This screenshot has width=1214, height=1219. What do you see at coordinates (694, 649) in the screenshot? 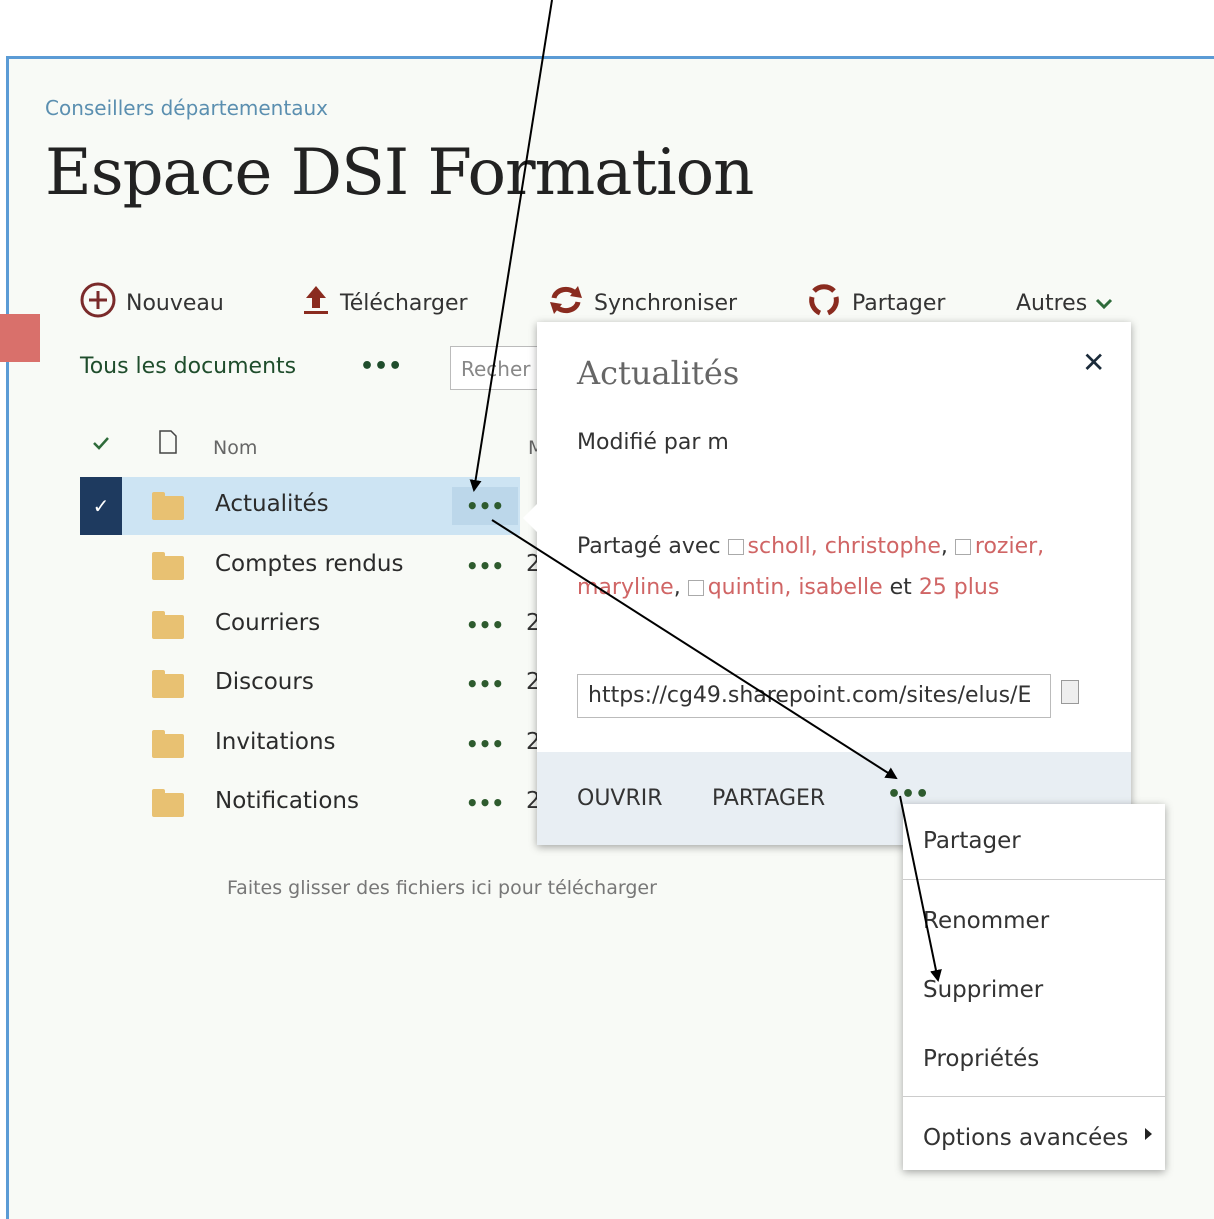
I see `arrow-to-callout-more` at bounding box center [694, 649].